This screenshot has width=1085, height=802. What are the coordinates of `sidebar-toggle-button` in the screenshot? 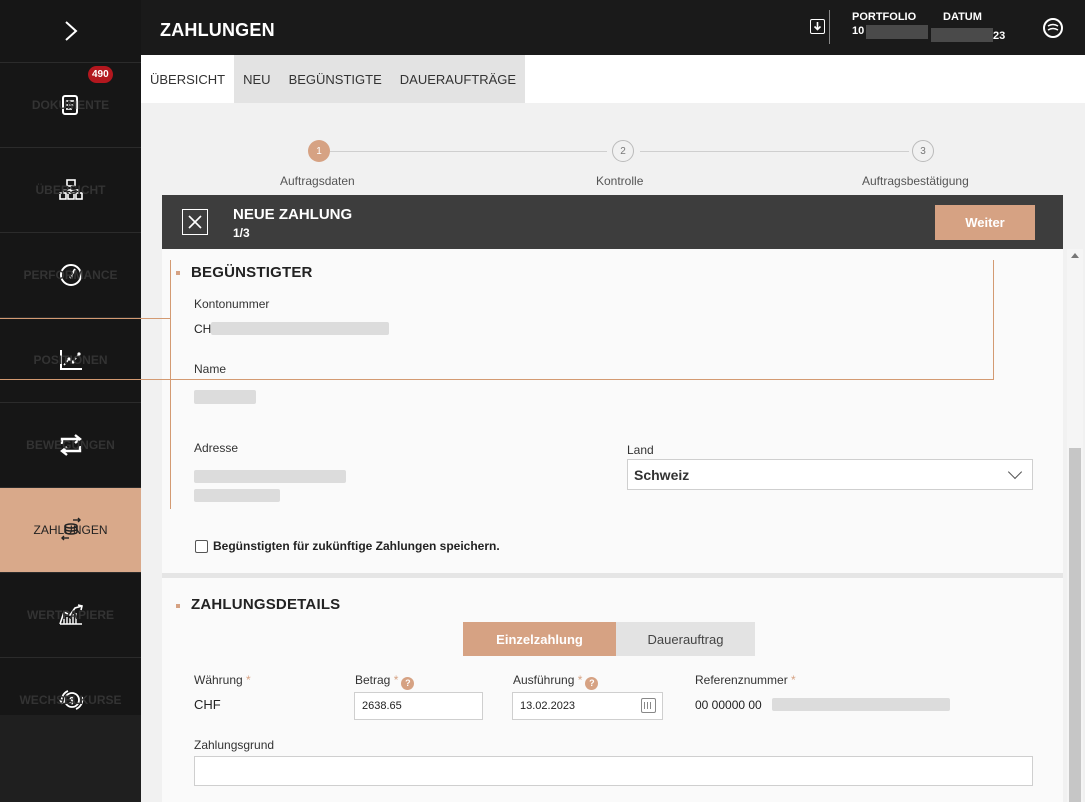 It's located at (70, 31).